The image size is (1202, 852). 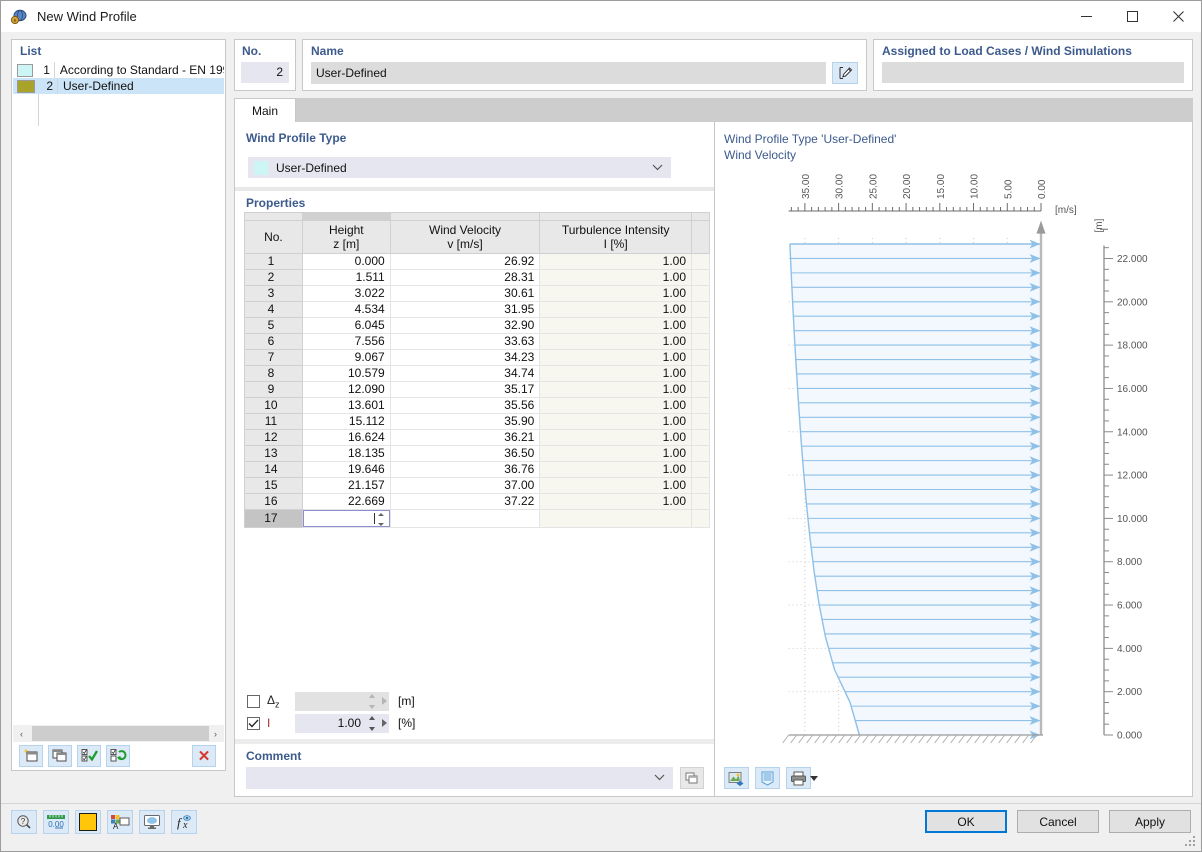 I want to click on wind-profile-type-dropdown: User-Defined, so click(x=459, y=167).